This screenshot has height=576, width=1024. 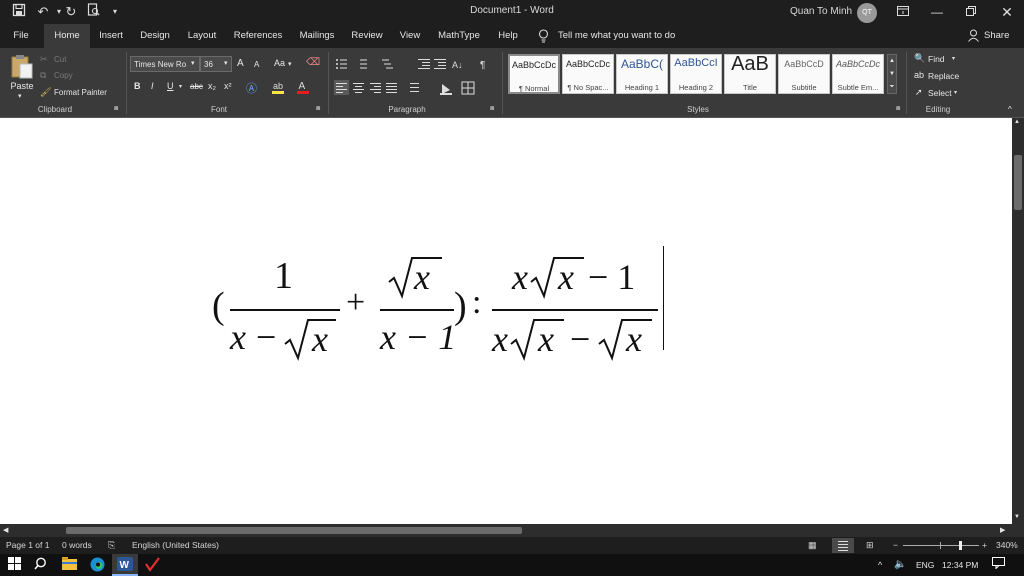 What do you see at coordinates (812, 545) in the screenshot?
I see `read-mode-icon: ▦` at bounding box center [812, 545].